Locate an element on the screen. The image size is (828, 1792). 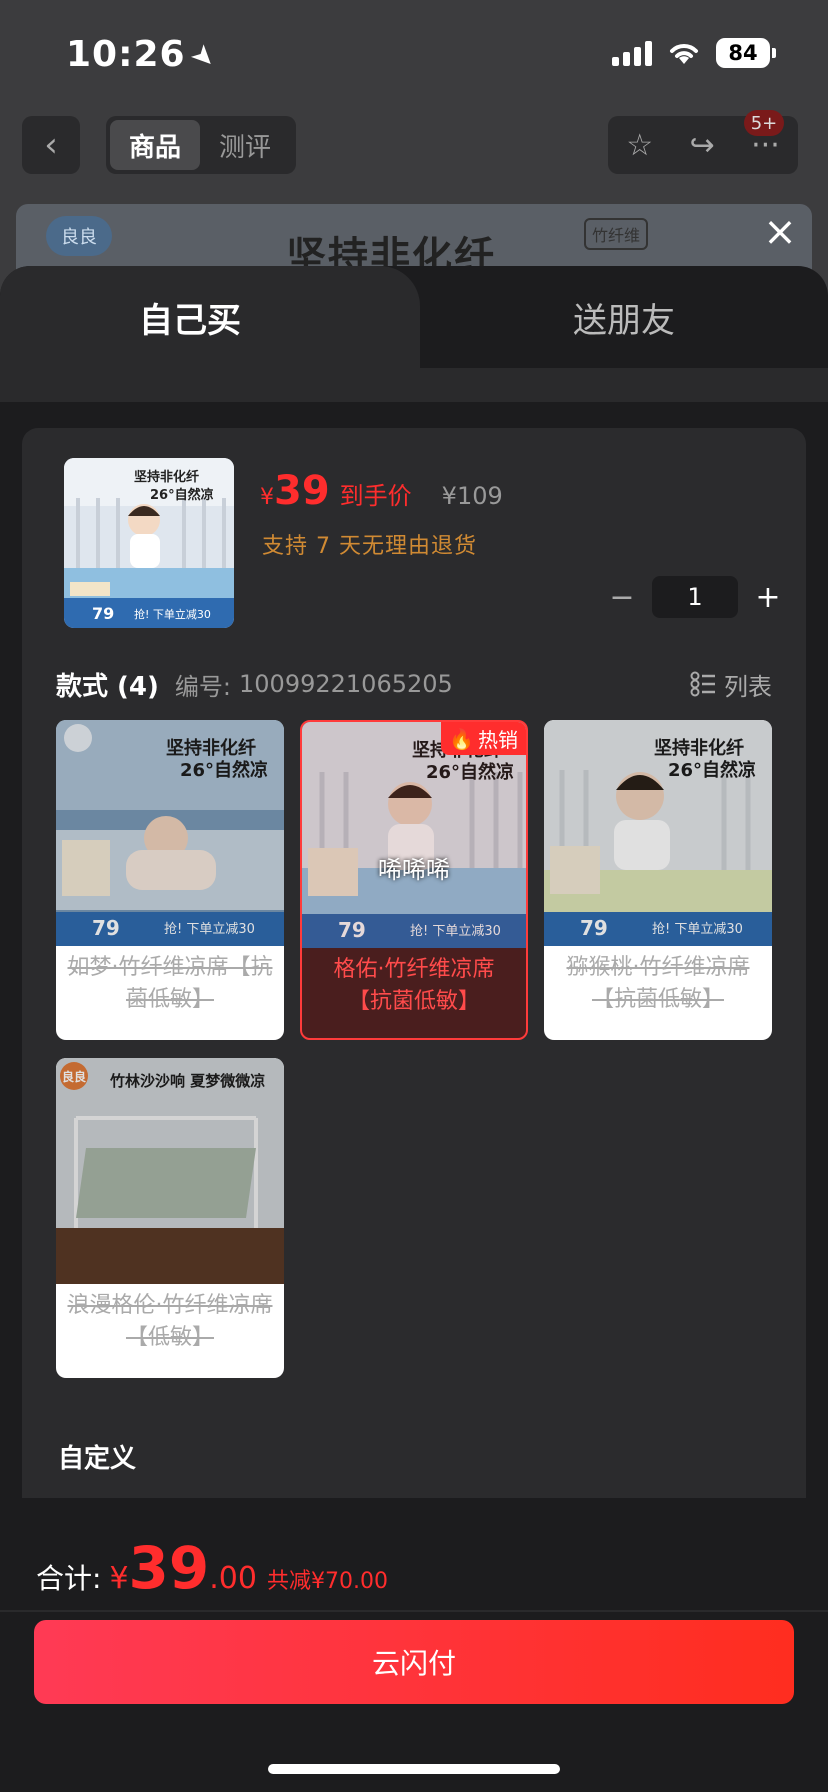
return-policy-note: 支持 7 天无理由退货 is located at coordinates (369, 546).